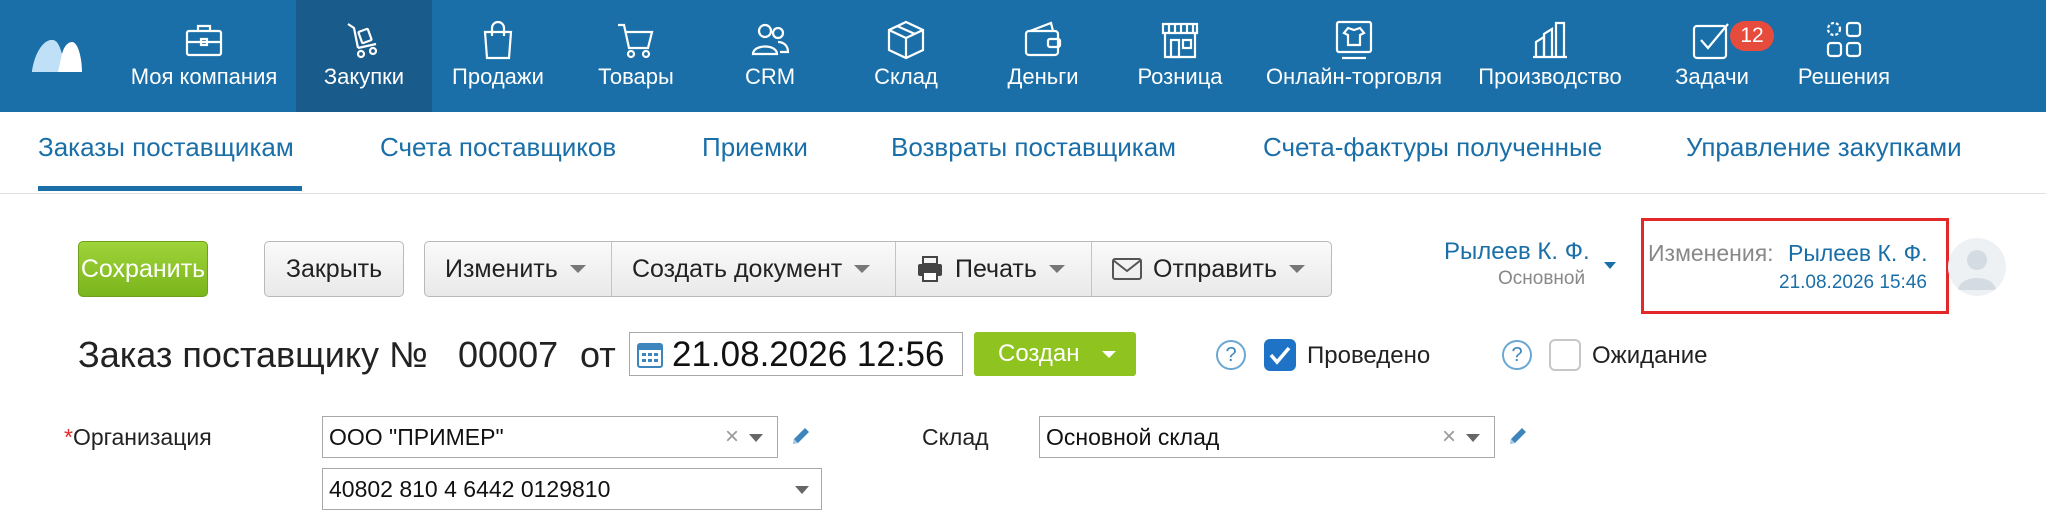 Image resolution: width=2046 pixels, height=526 pixels. I want to click on changes-date: 21.08.2026 15:46, so click(1853, 282).